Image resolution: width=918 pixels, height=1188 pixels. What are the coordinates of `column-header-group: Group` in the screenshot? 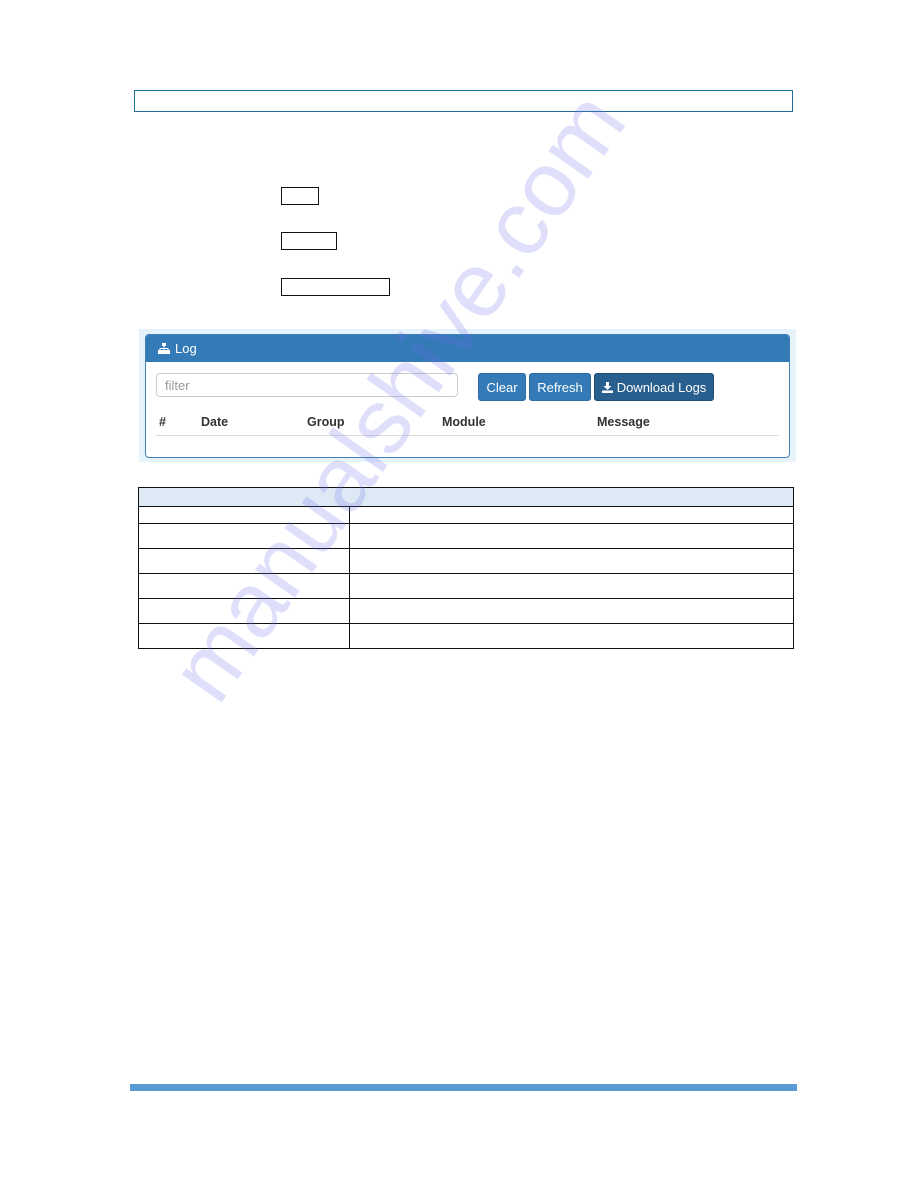 It's located at (326, 422).